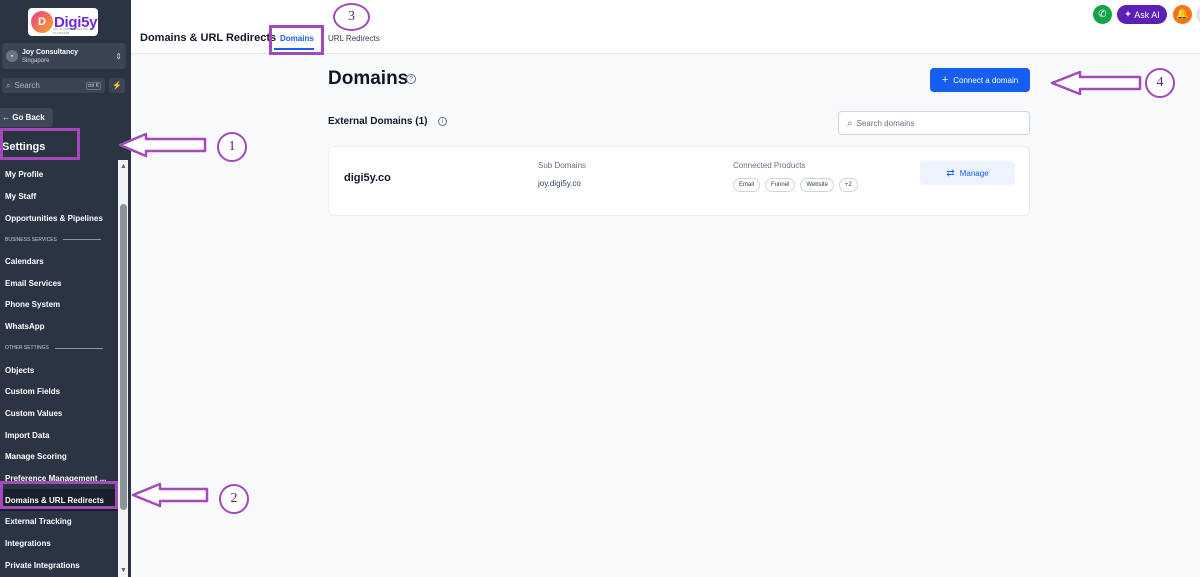  Describe the element at coordinates (1102, 14) in the screenshot. I see `phone-icon: ✆` at that location.